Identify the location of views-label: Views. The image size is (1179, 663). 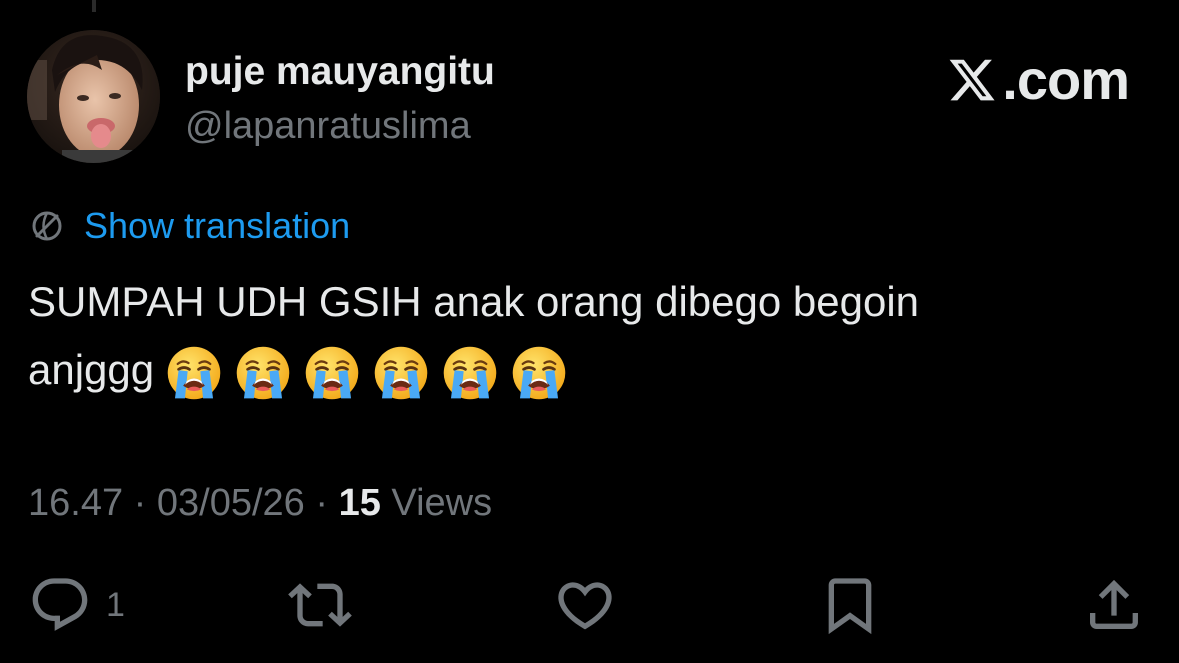
(442, 503).